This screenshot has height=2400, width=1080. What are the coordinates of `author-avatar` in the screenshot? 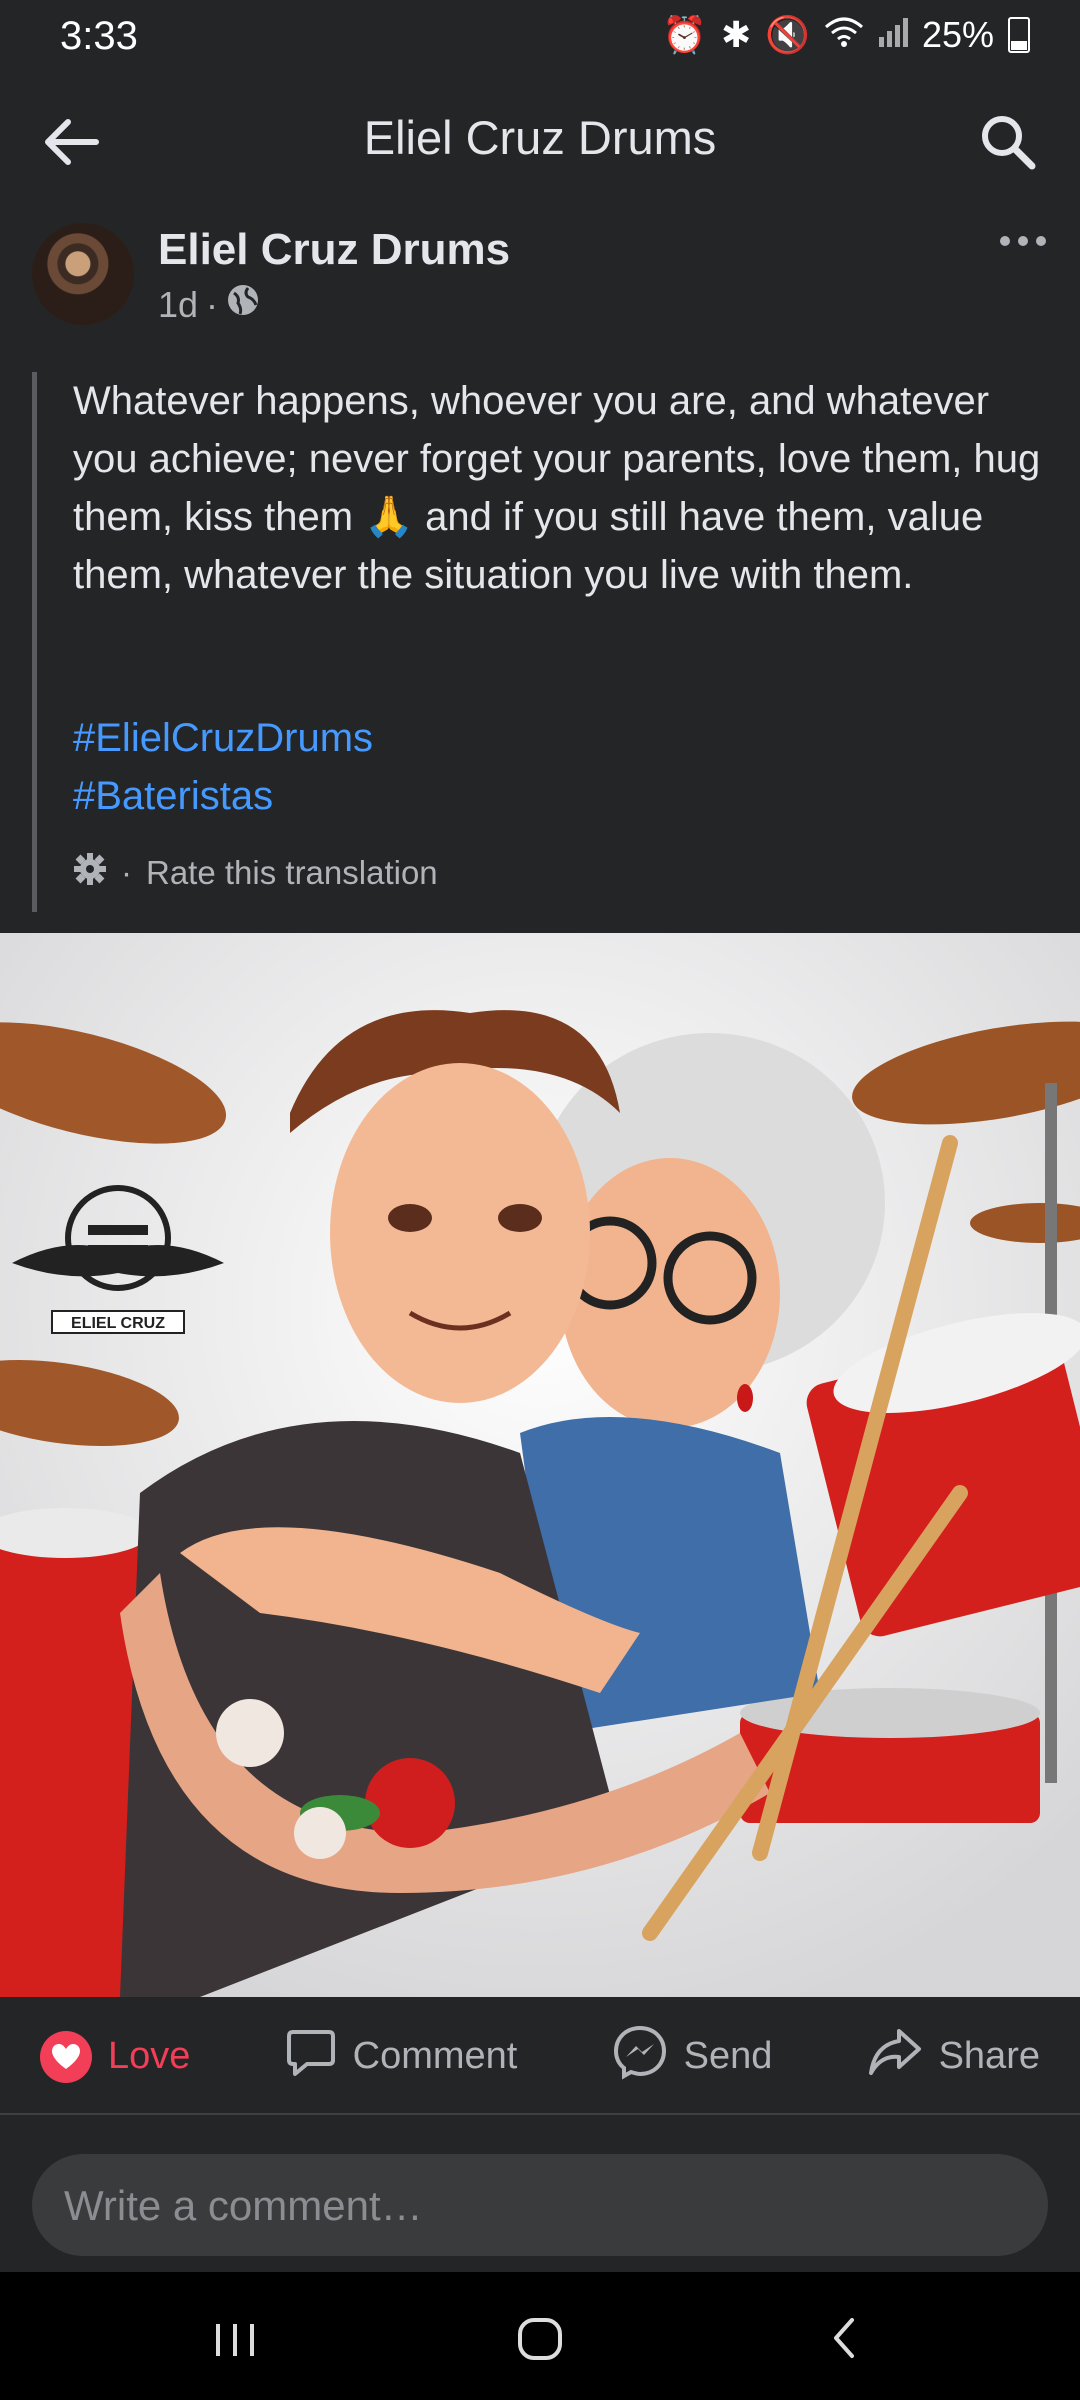 It's located at (83, 274).